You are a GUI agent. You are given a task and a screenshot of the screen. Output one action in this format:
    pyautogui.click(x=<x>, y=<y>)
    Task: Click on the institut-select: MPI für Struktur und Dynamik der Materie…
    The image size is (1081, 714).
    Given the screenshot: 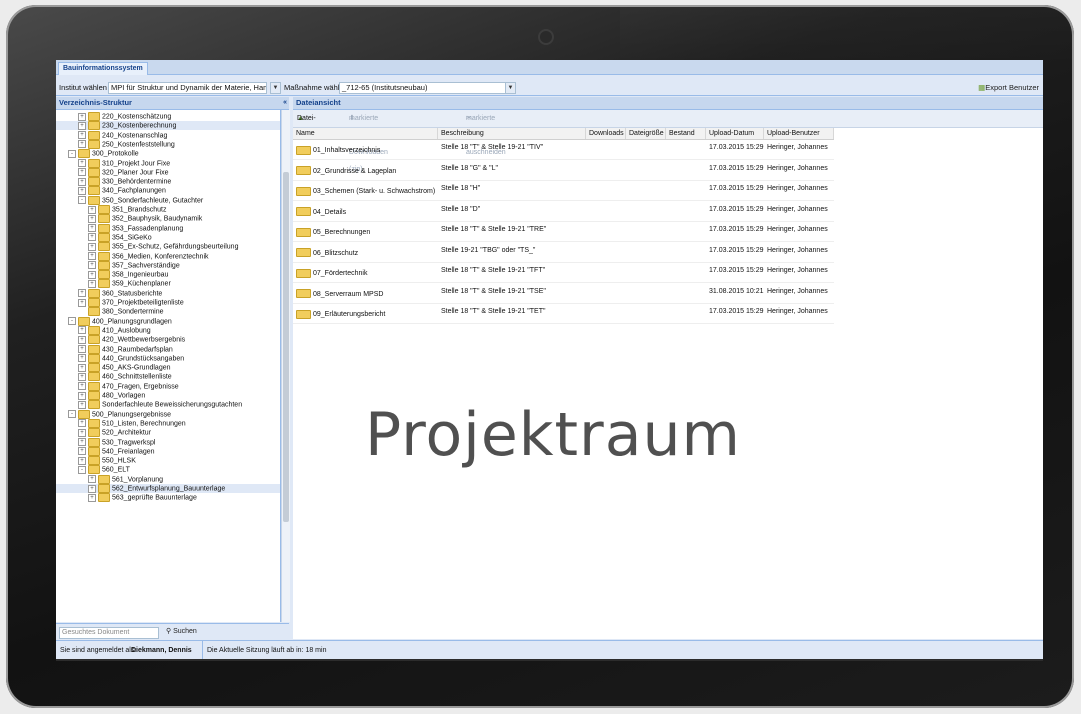 What is the action you would take?
    pyautogui.click(x=187, y=88)
    